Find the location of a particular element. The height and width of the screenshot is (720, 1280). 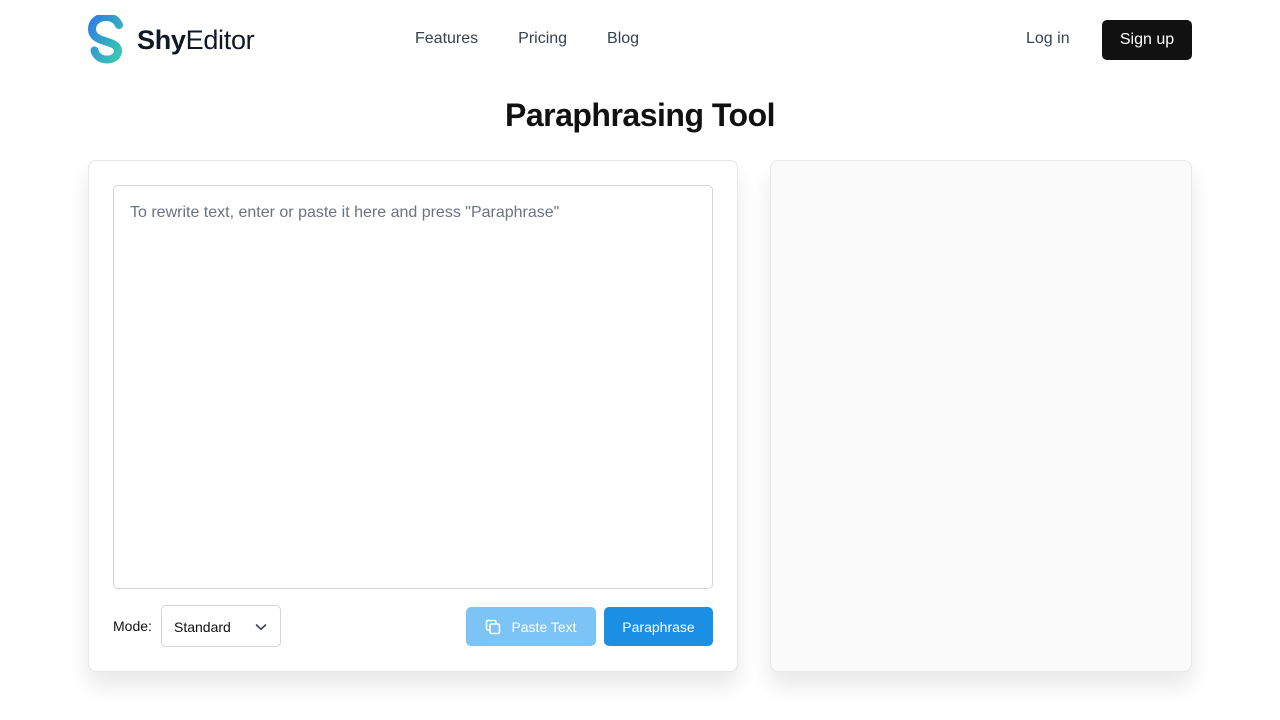

nav-item-features: Features is located at coordinates (446, 39).